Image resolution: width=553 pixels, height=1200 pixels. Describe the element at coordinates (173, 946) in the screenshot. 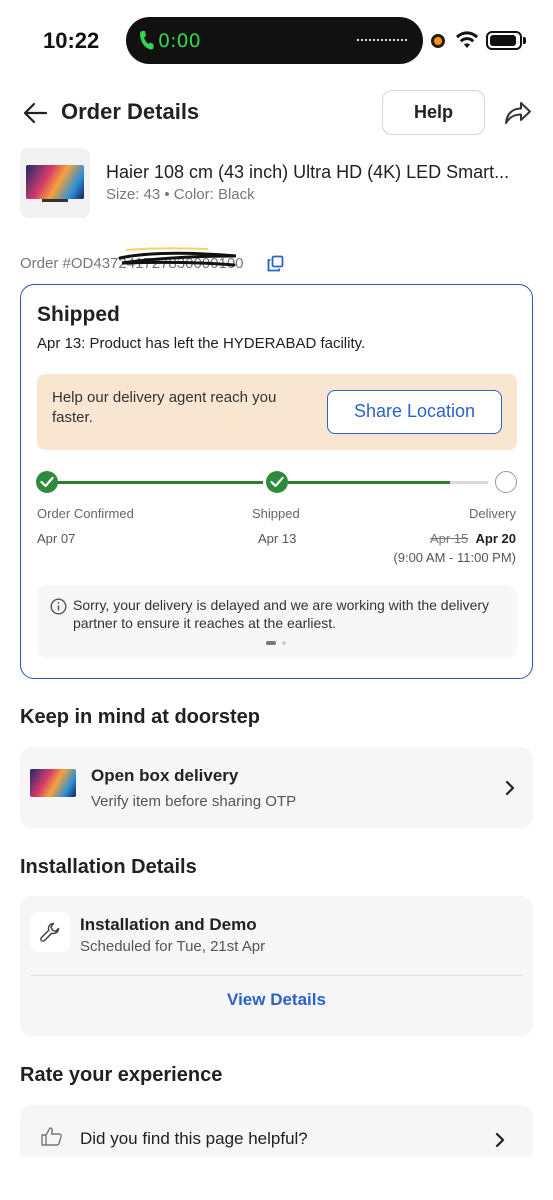

I see `installation-schedule: Scheduled for Tue, 21st Apr` at that location.